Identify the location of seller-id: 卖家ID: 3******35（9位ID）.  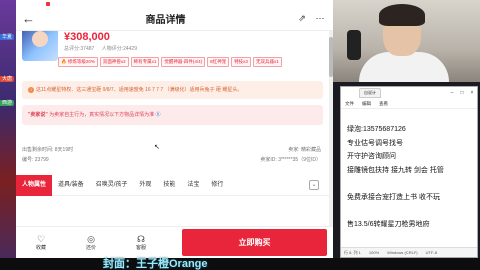
(290, 160).